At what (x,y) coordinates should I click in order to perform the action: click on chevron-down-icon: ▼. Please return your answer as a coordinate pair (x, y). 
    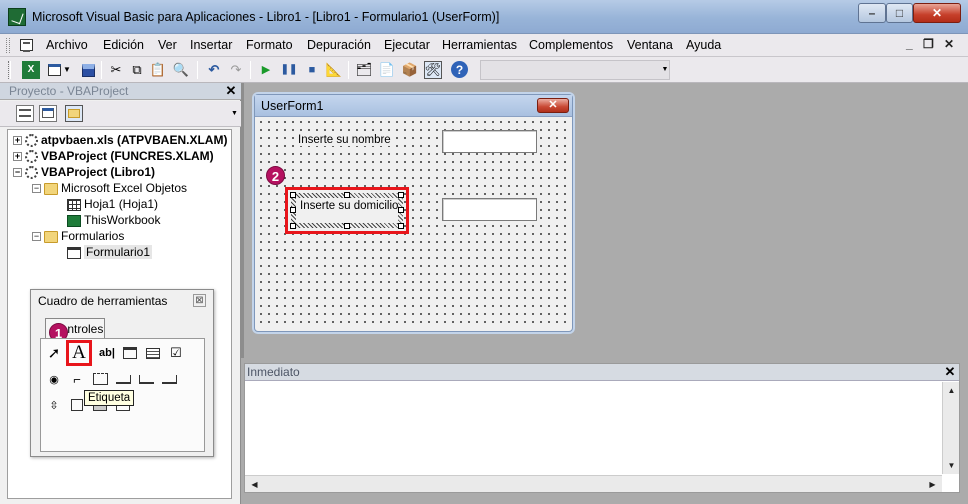
    Looking at the image, I should click on (67, 70).